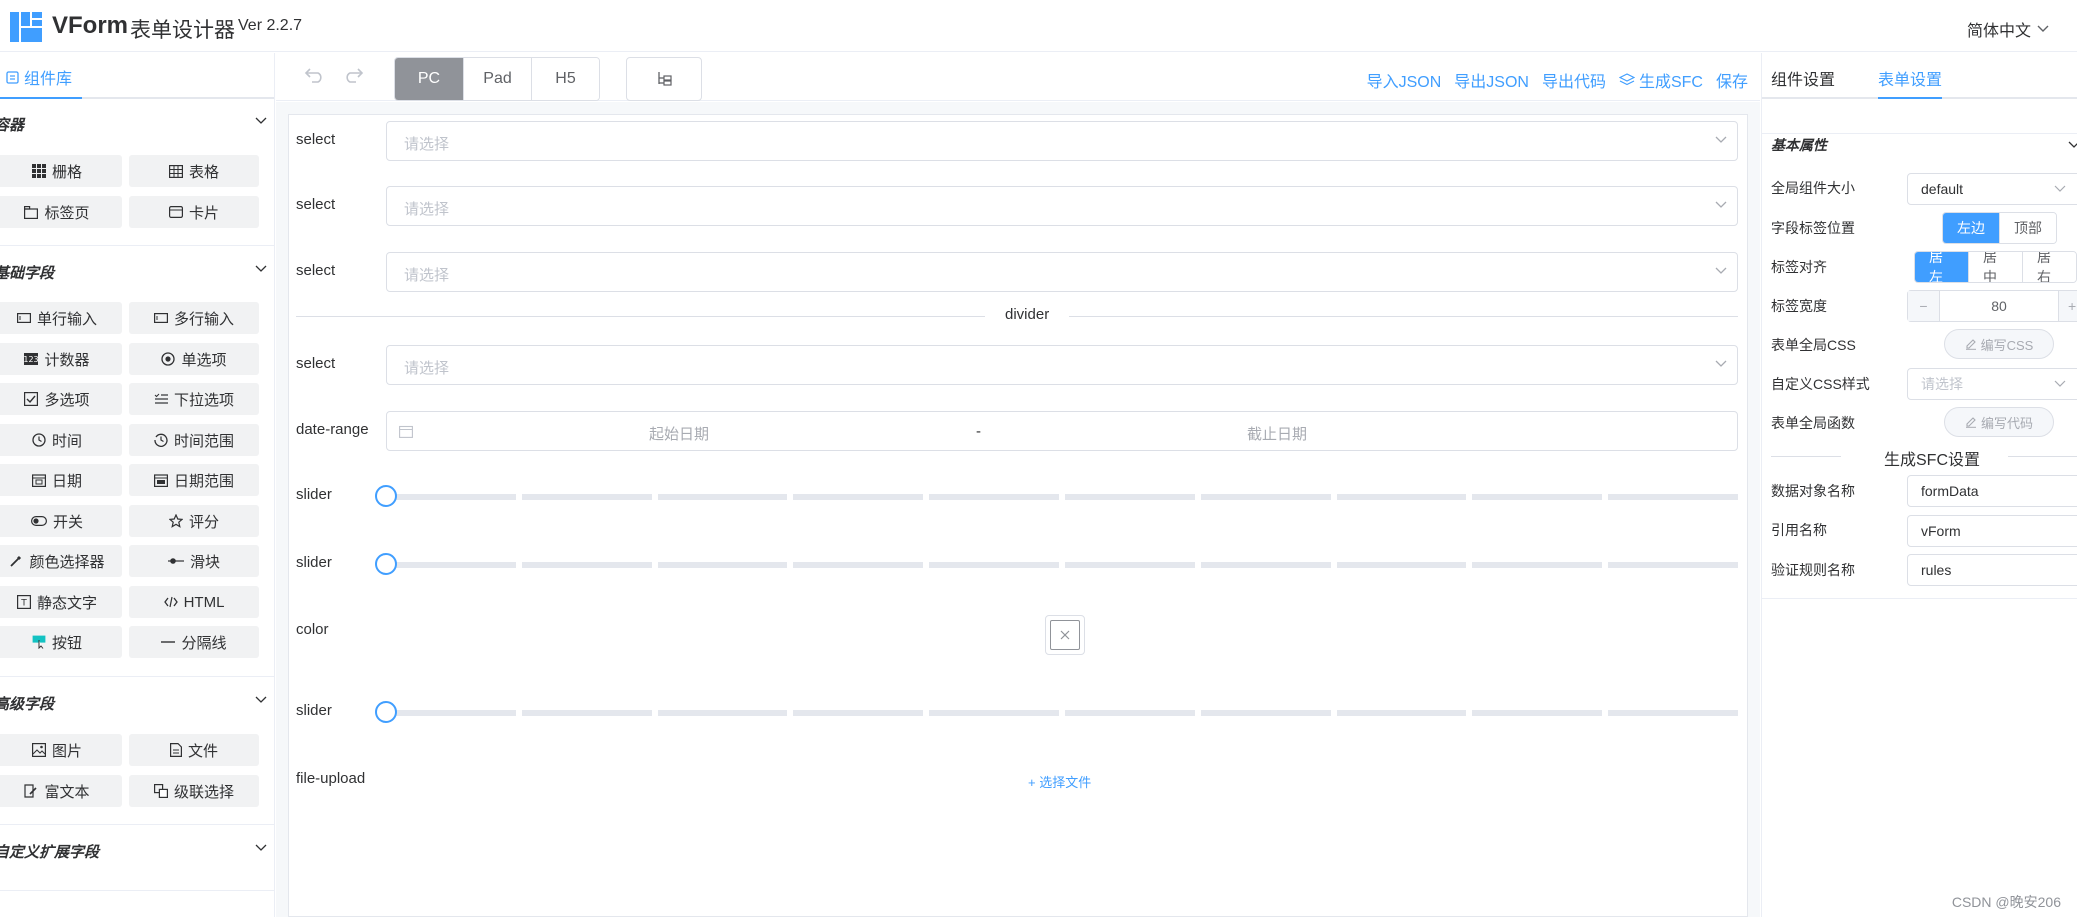 The image size is (2077, 917). I want to click on language-dropdown: 简体中文, so click(2008, 29).